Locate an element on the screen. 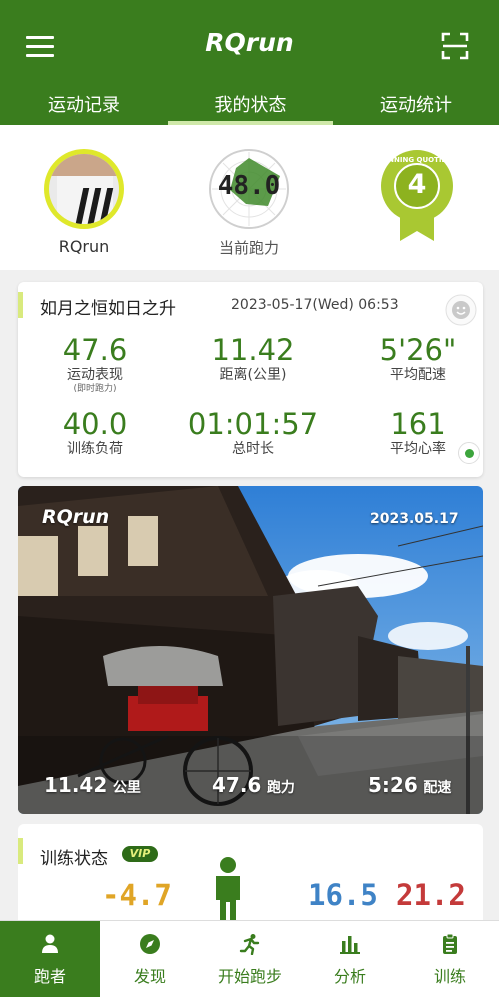 The width and height of the screenshot is (499, 997). stat-label: 运动表现 is located at coordinates (95, 375).